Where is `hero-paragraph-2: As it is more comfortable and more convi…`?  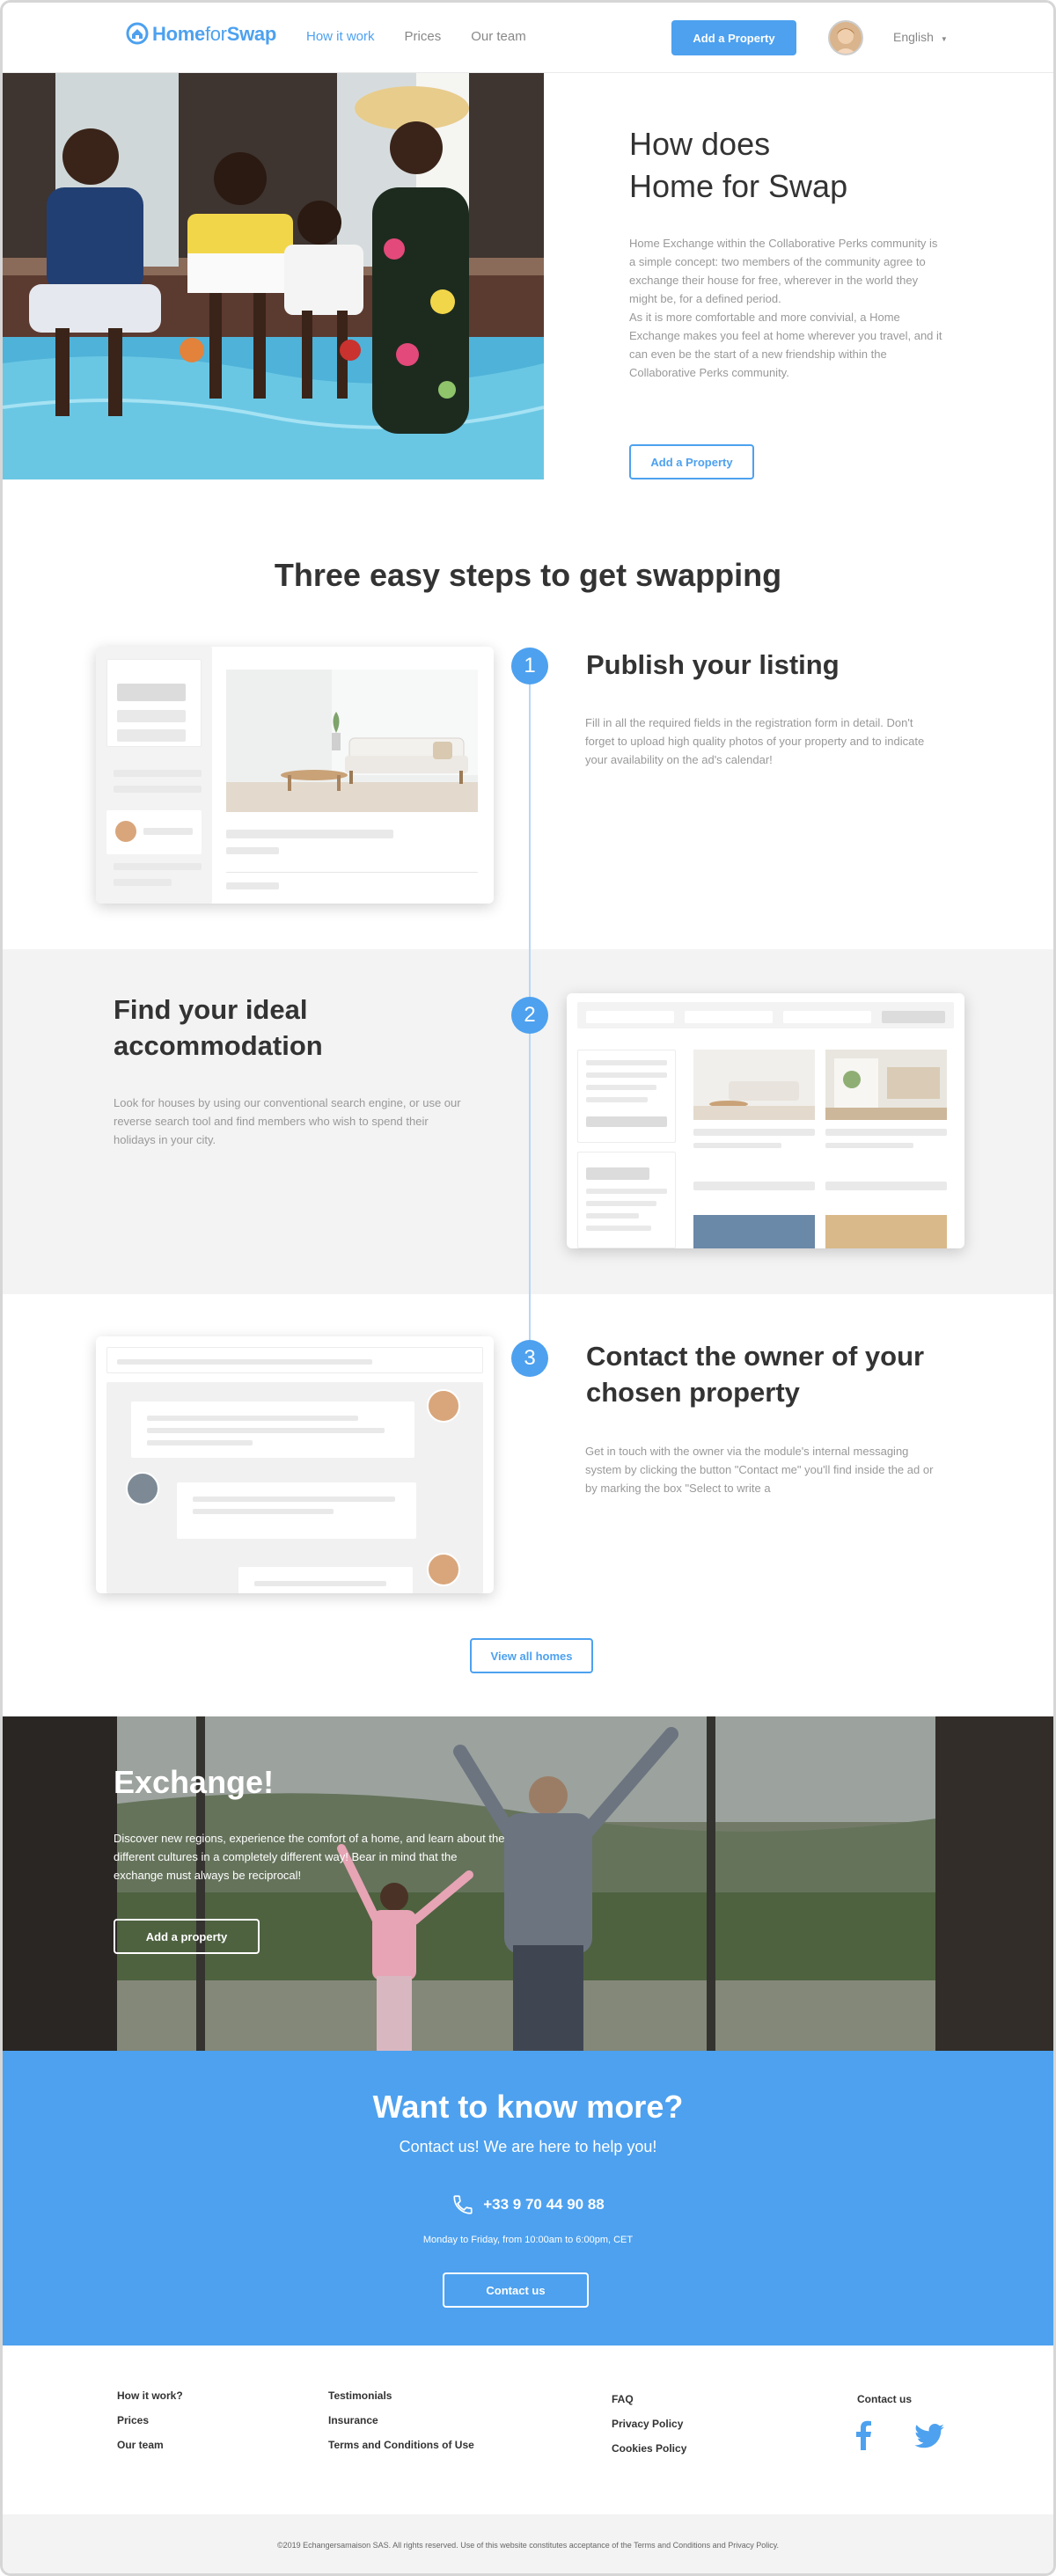 hero-paragraph-2: As it is more comfortable and more convi… is located at coordinates (786, 345).